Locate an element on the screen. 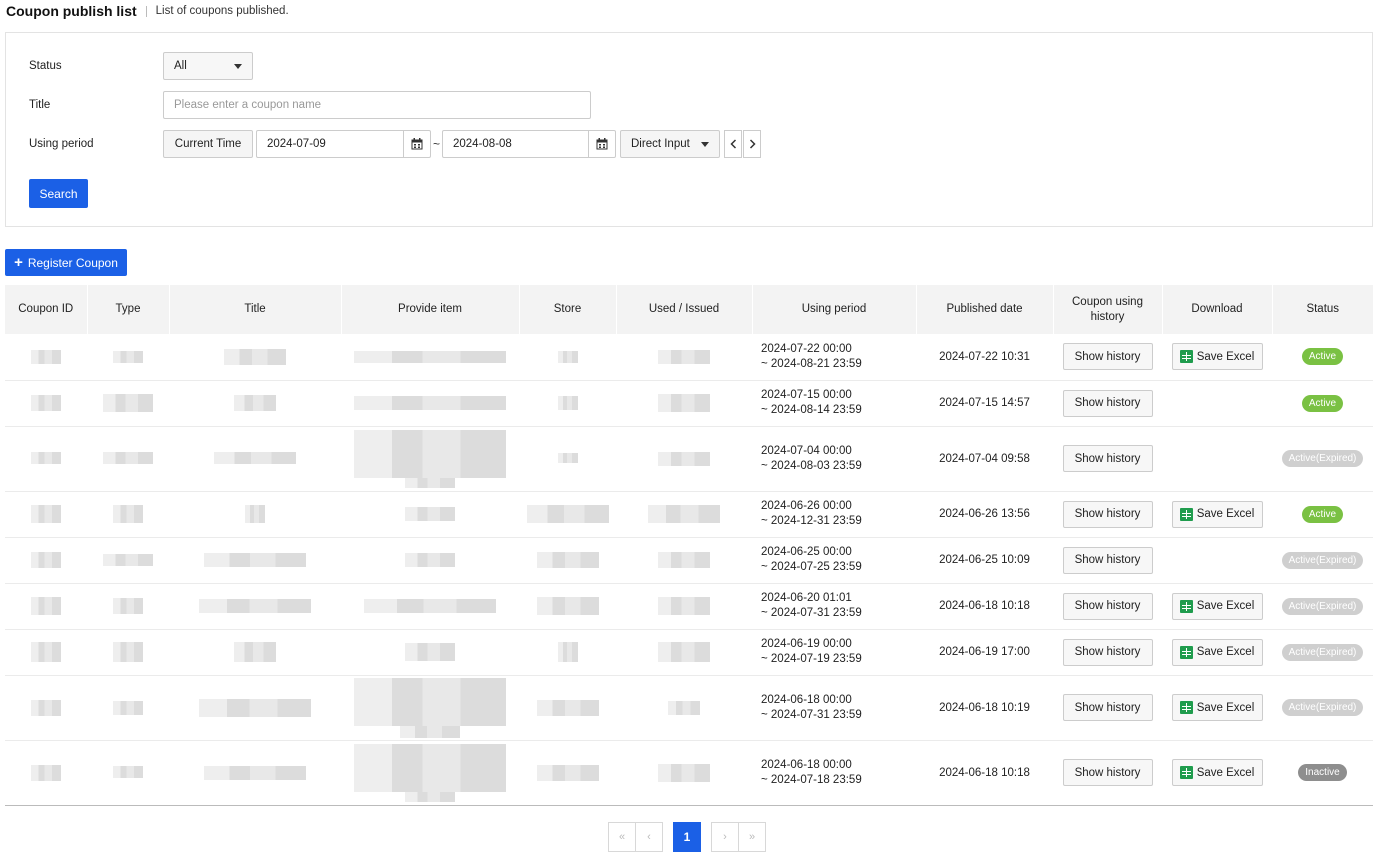  column-header: Download is located at coordinates (1217, 309).